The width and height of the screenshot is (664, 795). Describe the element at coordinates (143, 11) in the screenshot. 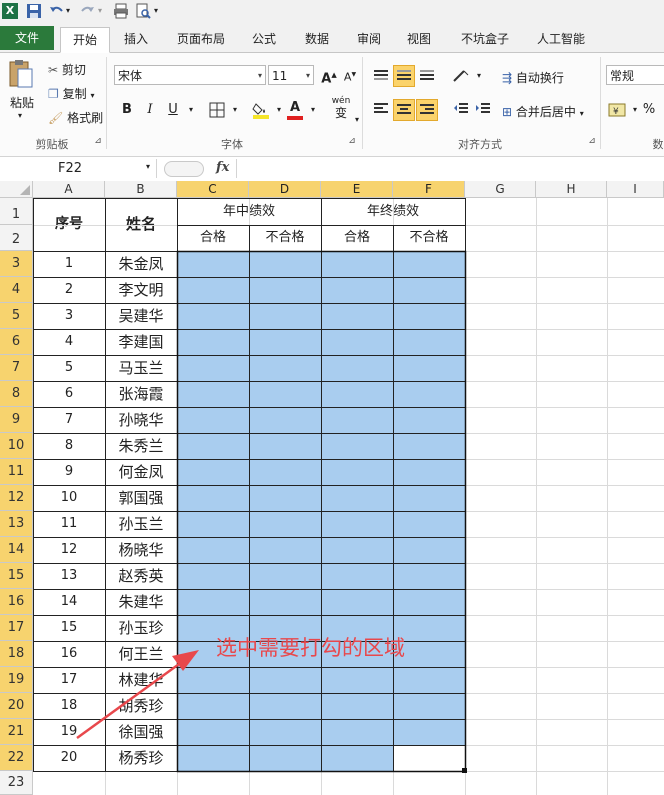

I see `print-preview-icon` at that location.